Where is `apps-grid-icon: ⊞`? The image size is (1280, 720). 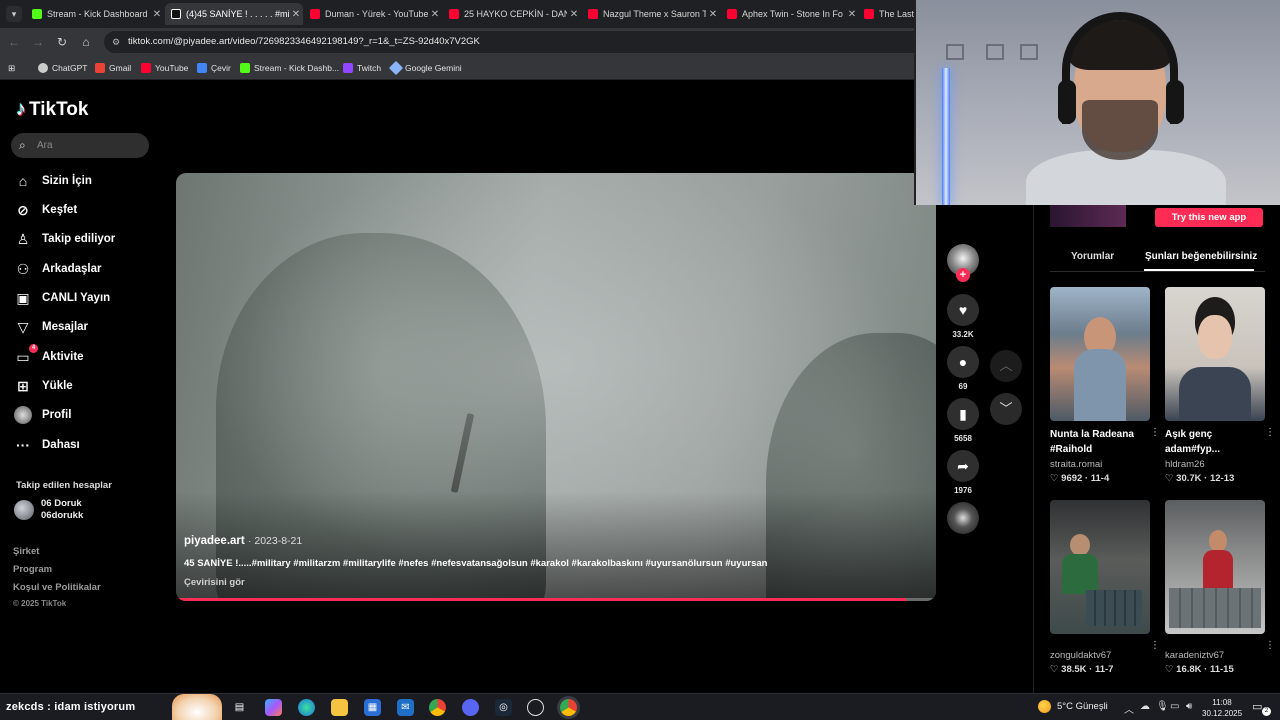
apps-grid-icon: ⊞ is located at coordinates (11, 68).